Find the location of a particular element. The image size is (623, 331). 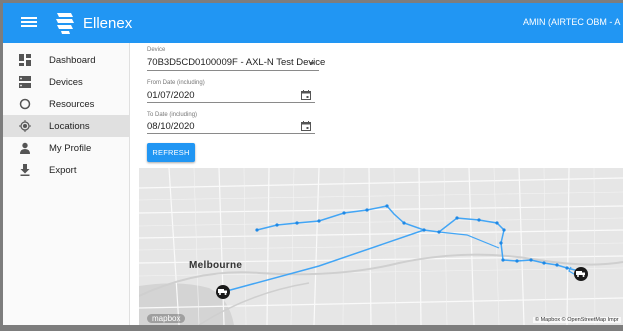

sidebar-item-label: Devices is located at coordinates (66, 82).